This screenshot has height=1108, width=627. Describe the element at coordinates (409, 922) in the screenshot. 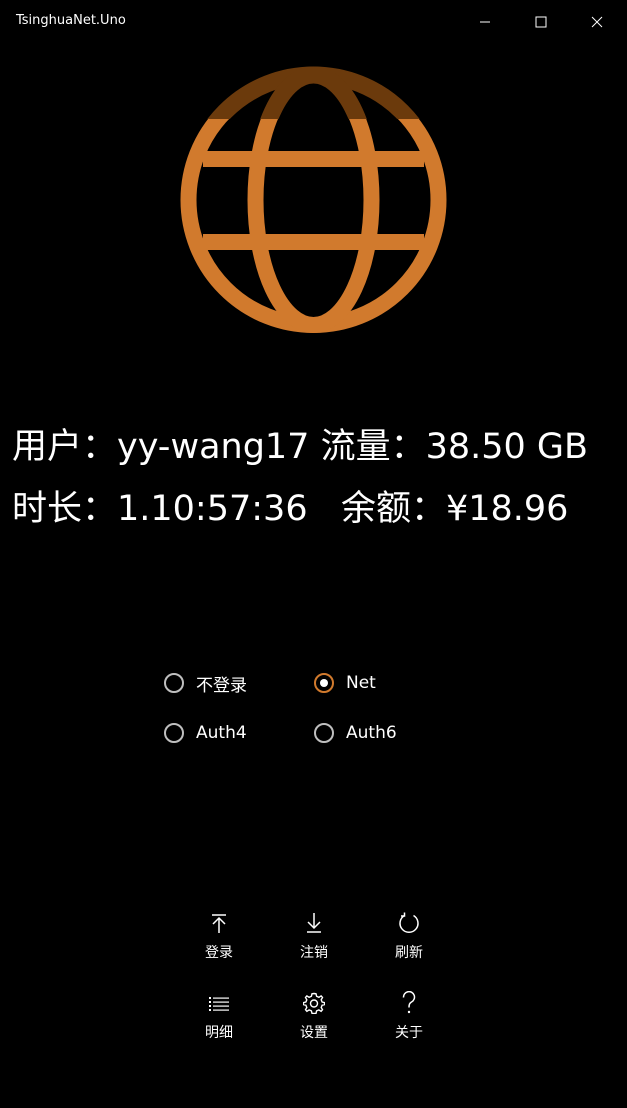

I see `refresh-icon` at that location.